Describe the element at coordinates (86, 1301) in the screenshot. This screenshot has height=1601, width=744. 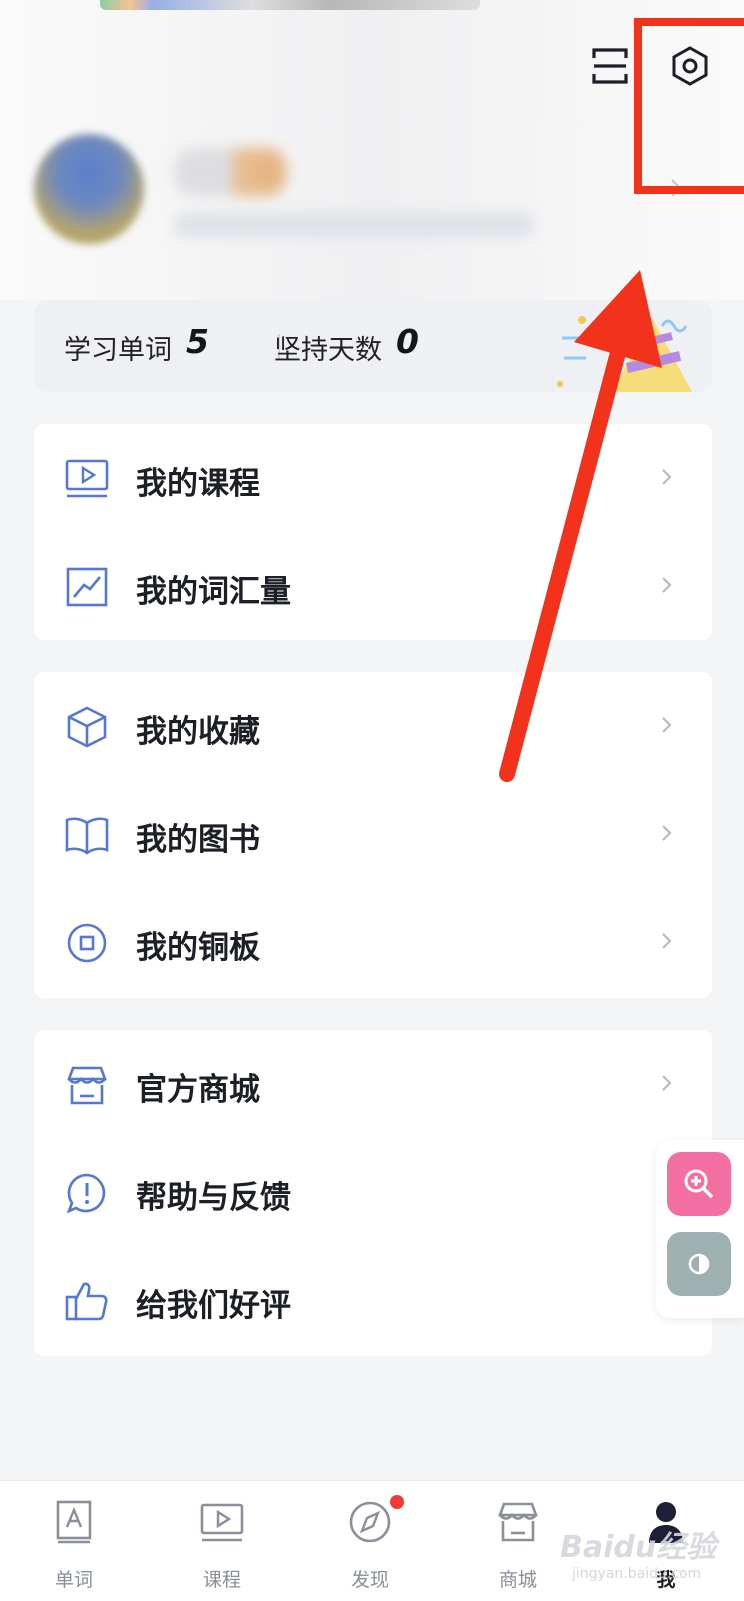
I see `thumbs-up-icon` at that location.